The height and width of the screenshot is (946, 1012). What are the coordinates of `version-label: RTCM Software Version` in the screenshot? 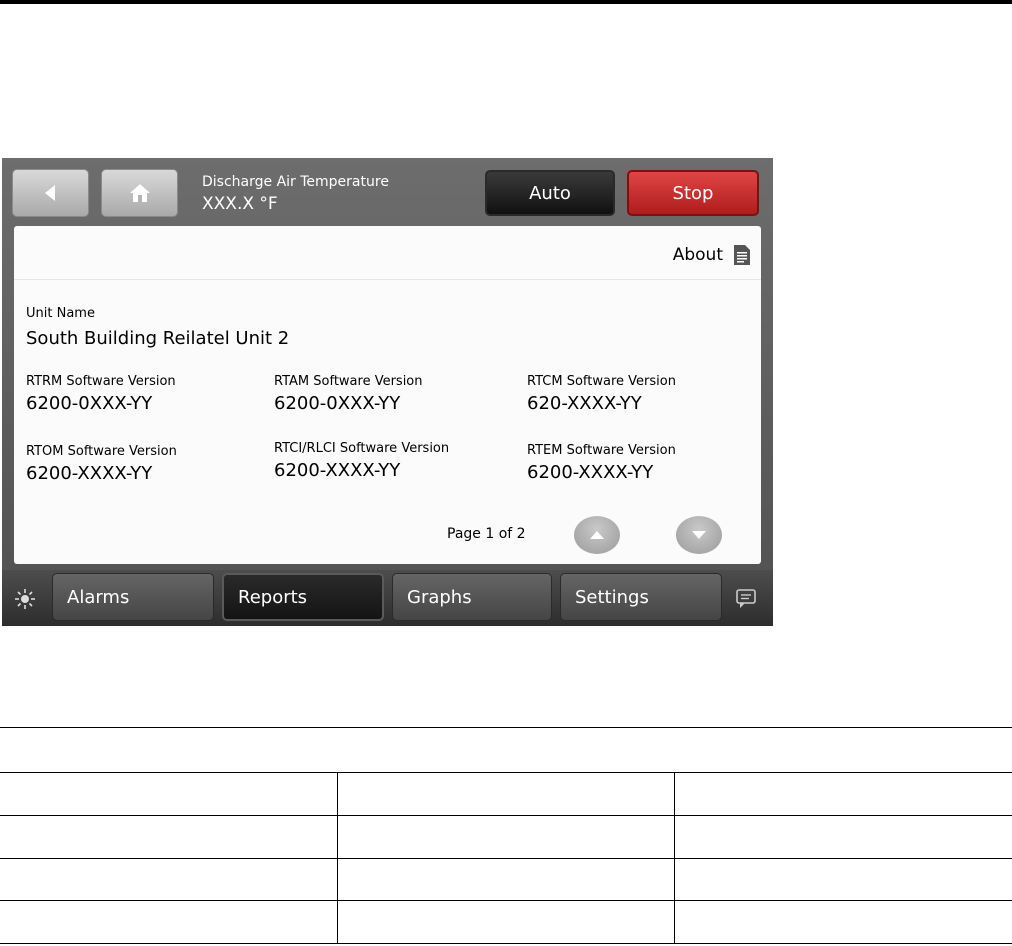 It's located at (601, 381).